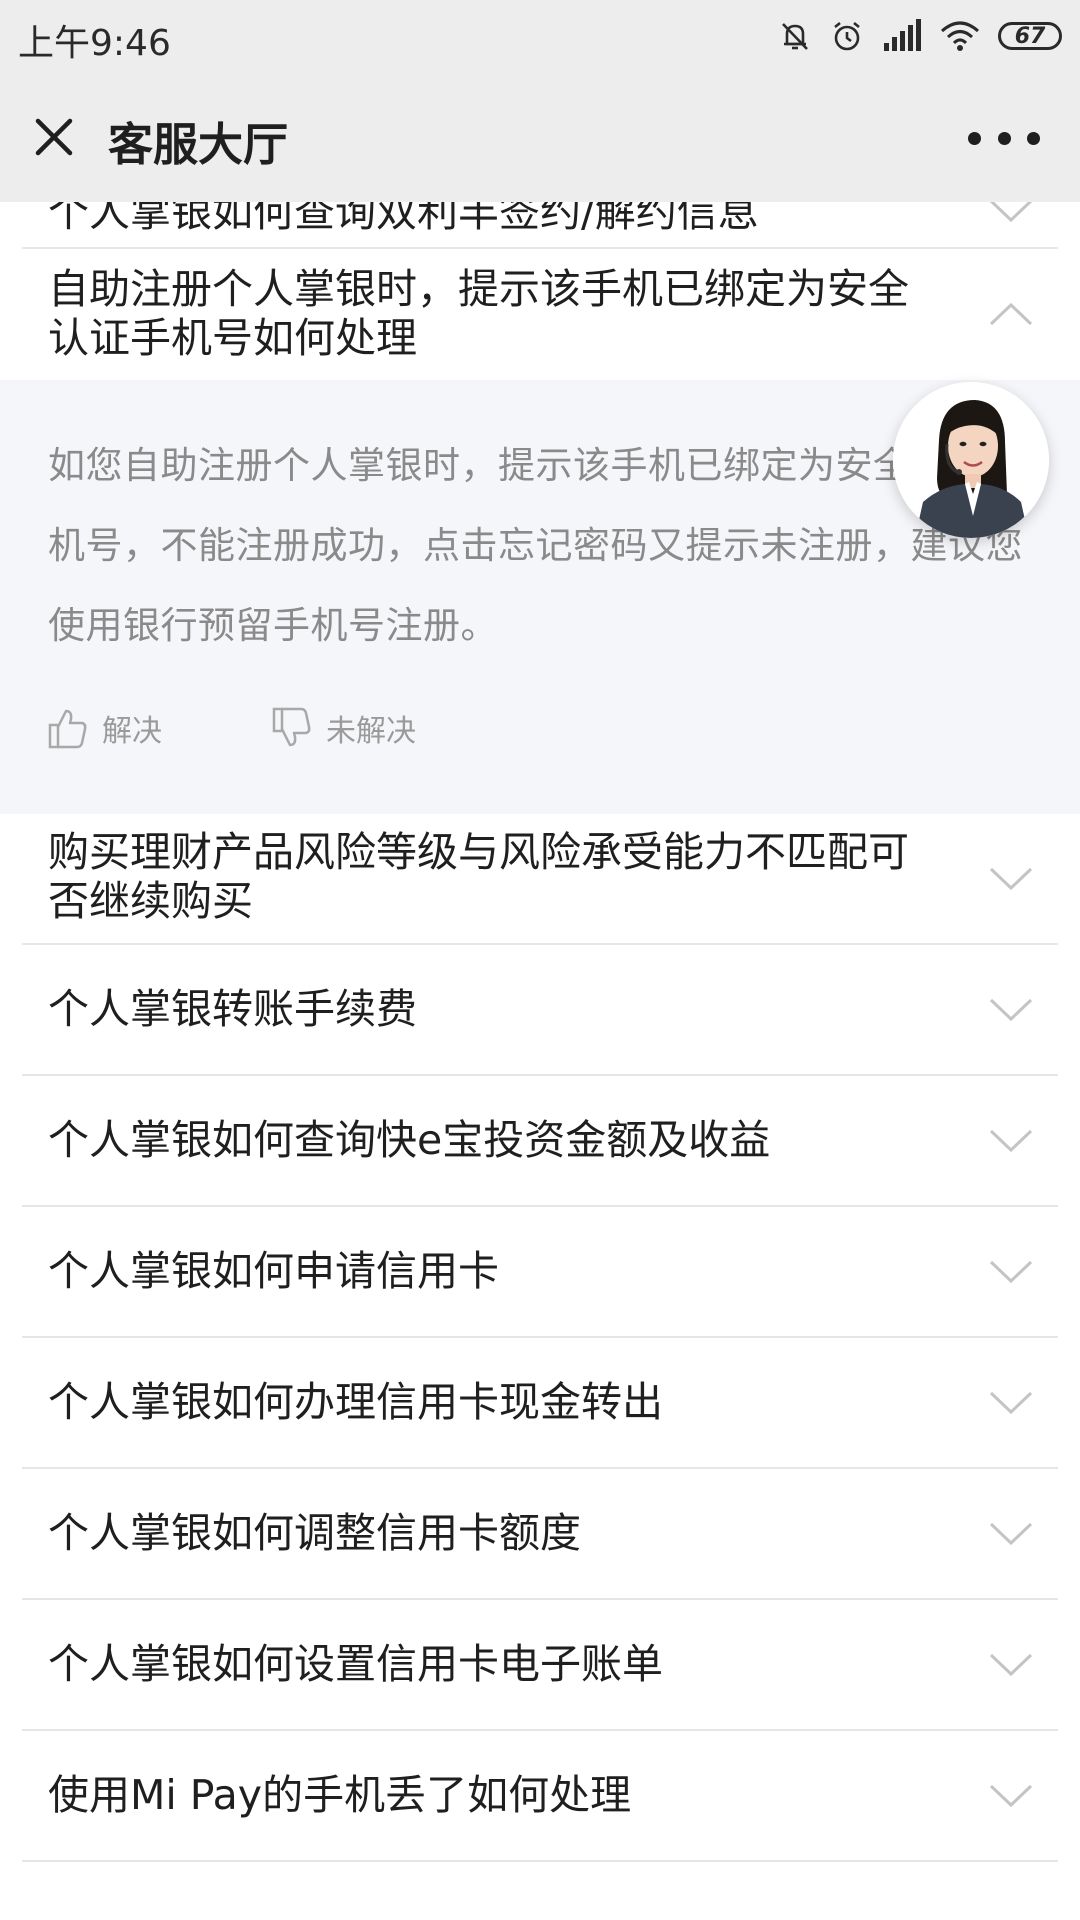  I want to click on unresolved-label: 未解决, so click(371, 731).